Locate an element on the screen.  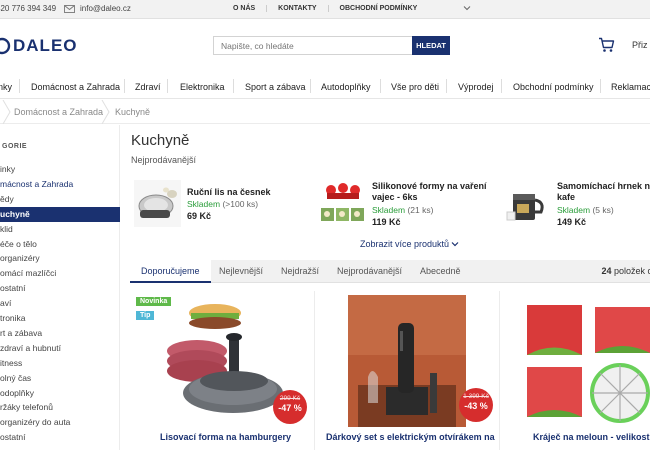
wine-opener-set-image is located at coordinates (407, 361).